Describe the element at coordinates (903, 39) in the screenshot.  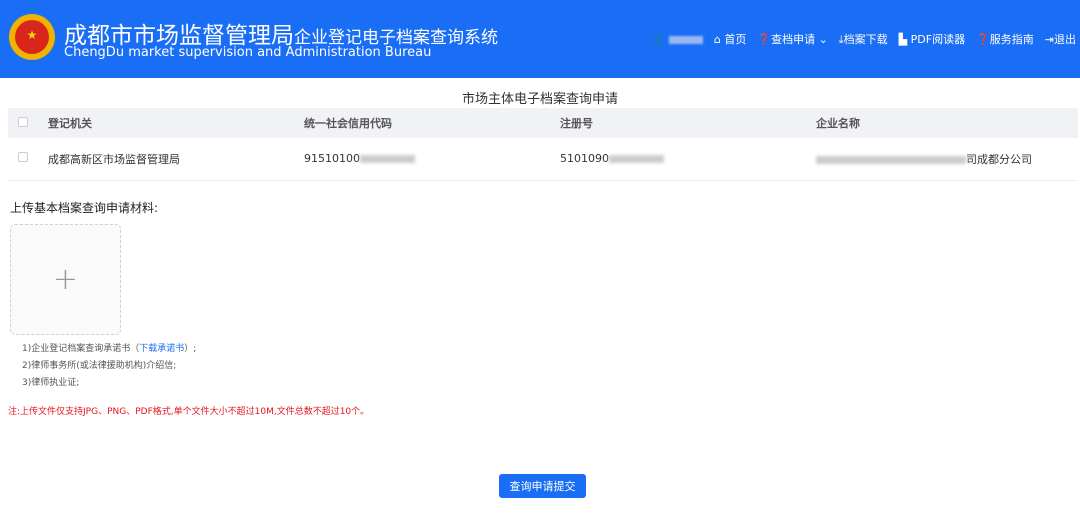
I see `file-icon: ▙` at that location.